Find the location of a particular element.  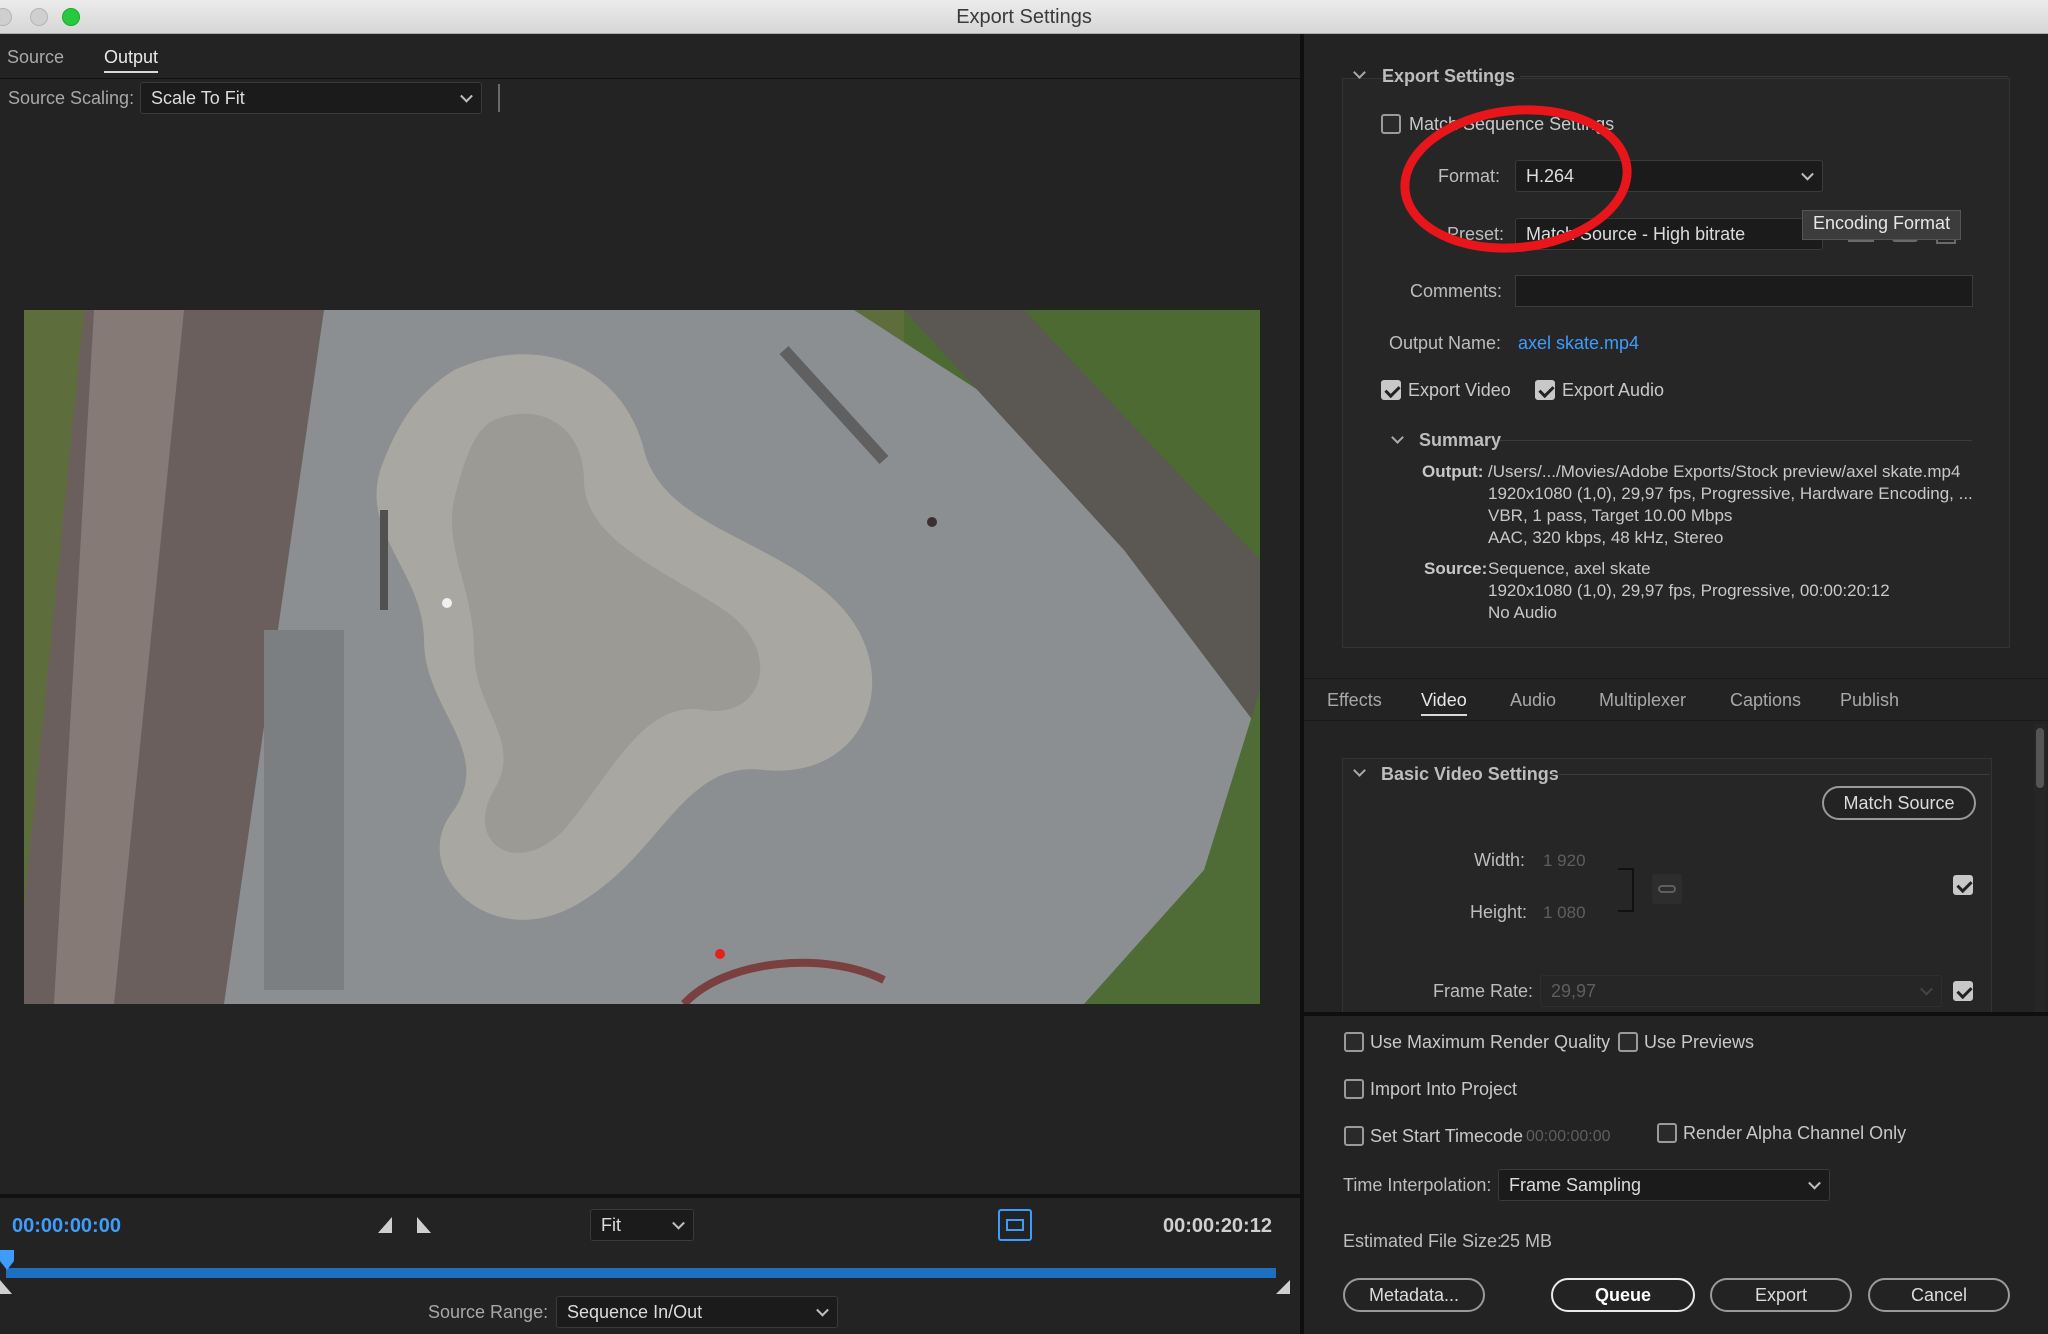

in-point-handle-icon is located at coordinates (6, 1287).